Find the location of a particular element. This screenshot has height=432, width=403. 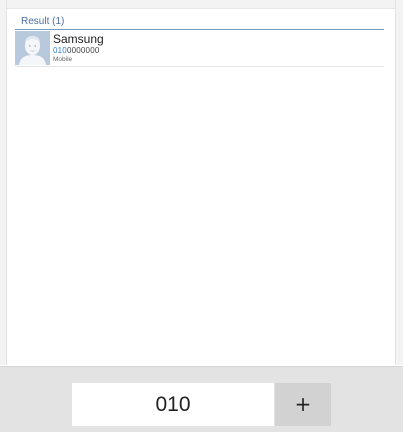

contact-number: 0100000000 is located at coordinates (76, 50).